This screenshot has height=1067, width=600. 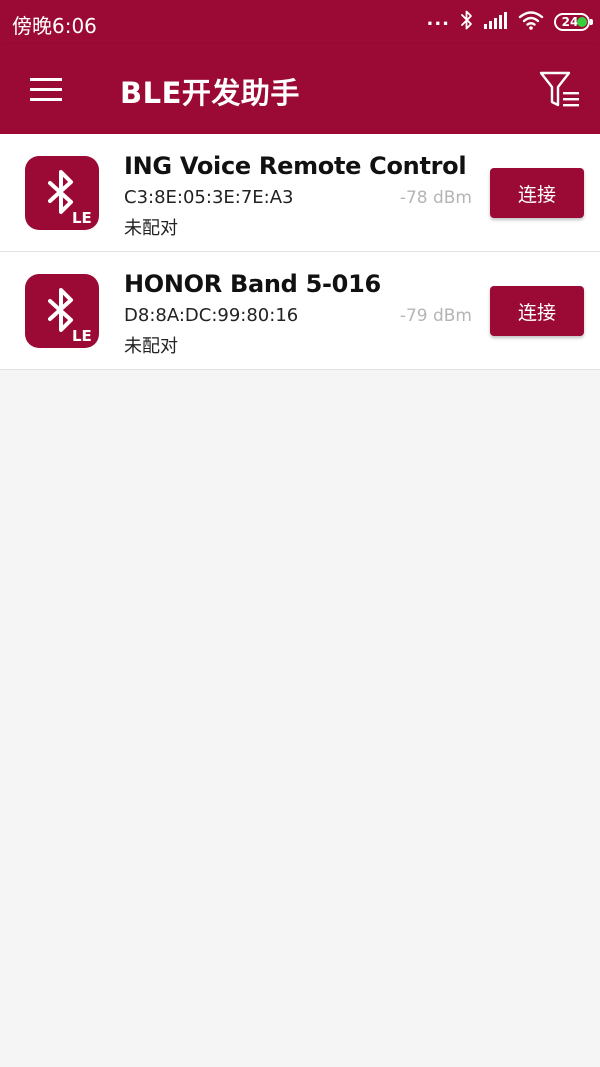 What do you see at coordinates (467, 22) in the screenshot?
I see `bluetooth-icon` at bounding box center [467, 22].